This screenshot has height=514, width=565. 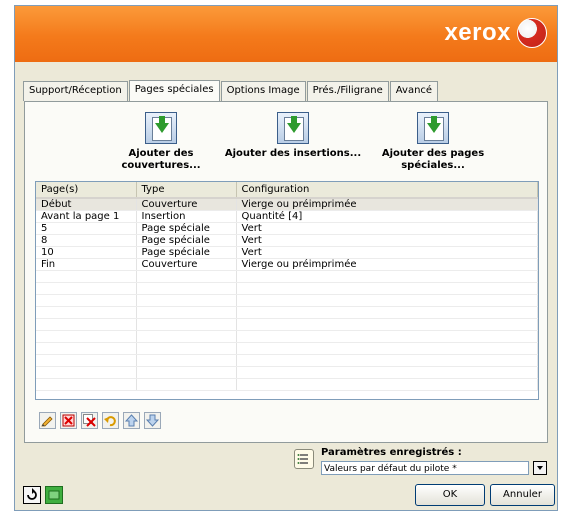 I want to click on table-header-row: Page(s) Type Configuration, so click(x=287, y=190).